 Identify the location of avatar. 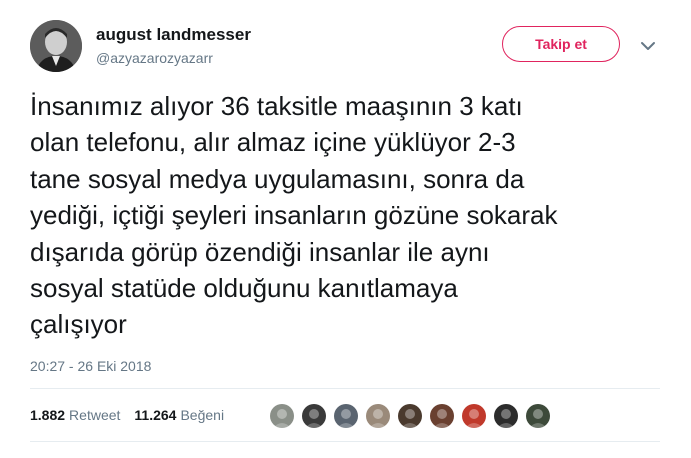
(56, 46).